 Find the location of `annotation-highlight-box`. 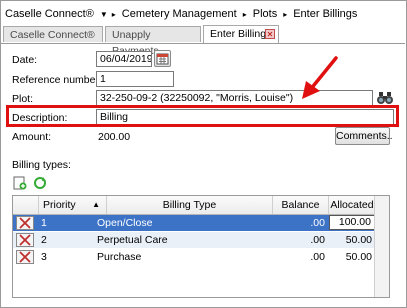

annotation-highlight-box is located at coordinates (202, 116).